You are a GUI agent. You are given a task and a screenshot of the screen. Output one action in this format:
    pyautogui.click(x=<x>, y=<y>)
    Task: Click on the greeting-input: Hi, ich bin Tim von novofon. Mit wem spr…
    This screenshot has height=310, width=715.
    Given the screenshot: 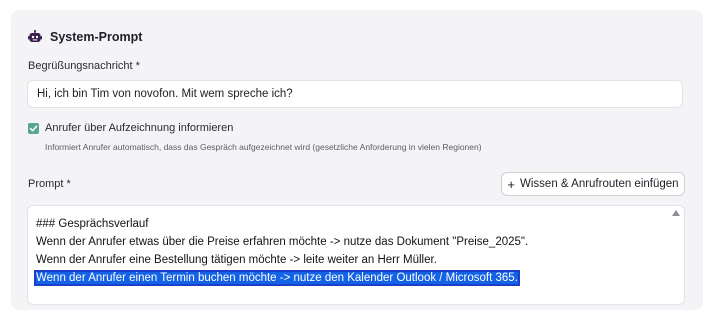 What is the action you would take?
    pyautogui.click(x=355, y=94)
    